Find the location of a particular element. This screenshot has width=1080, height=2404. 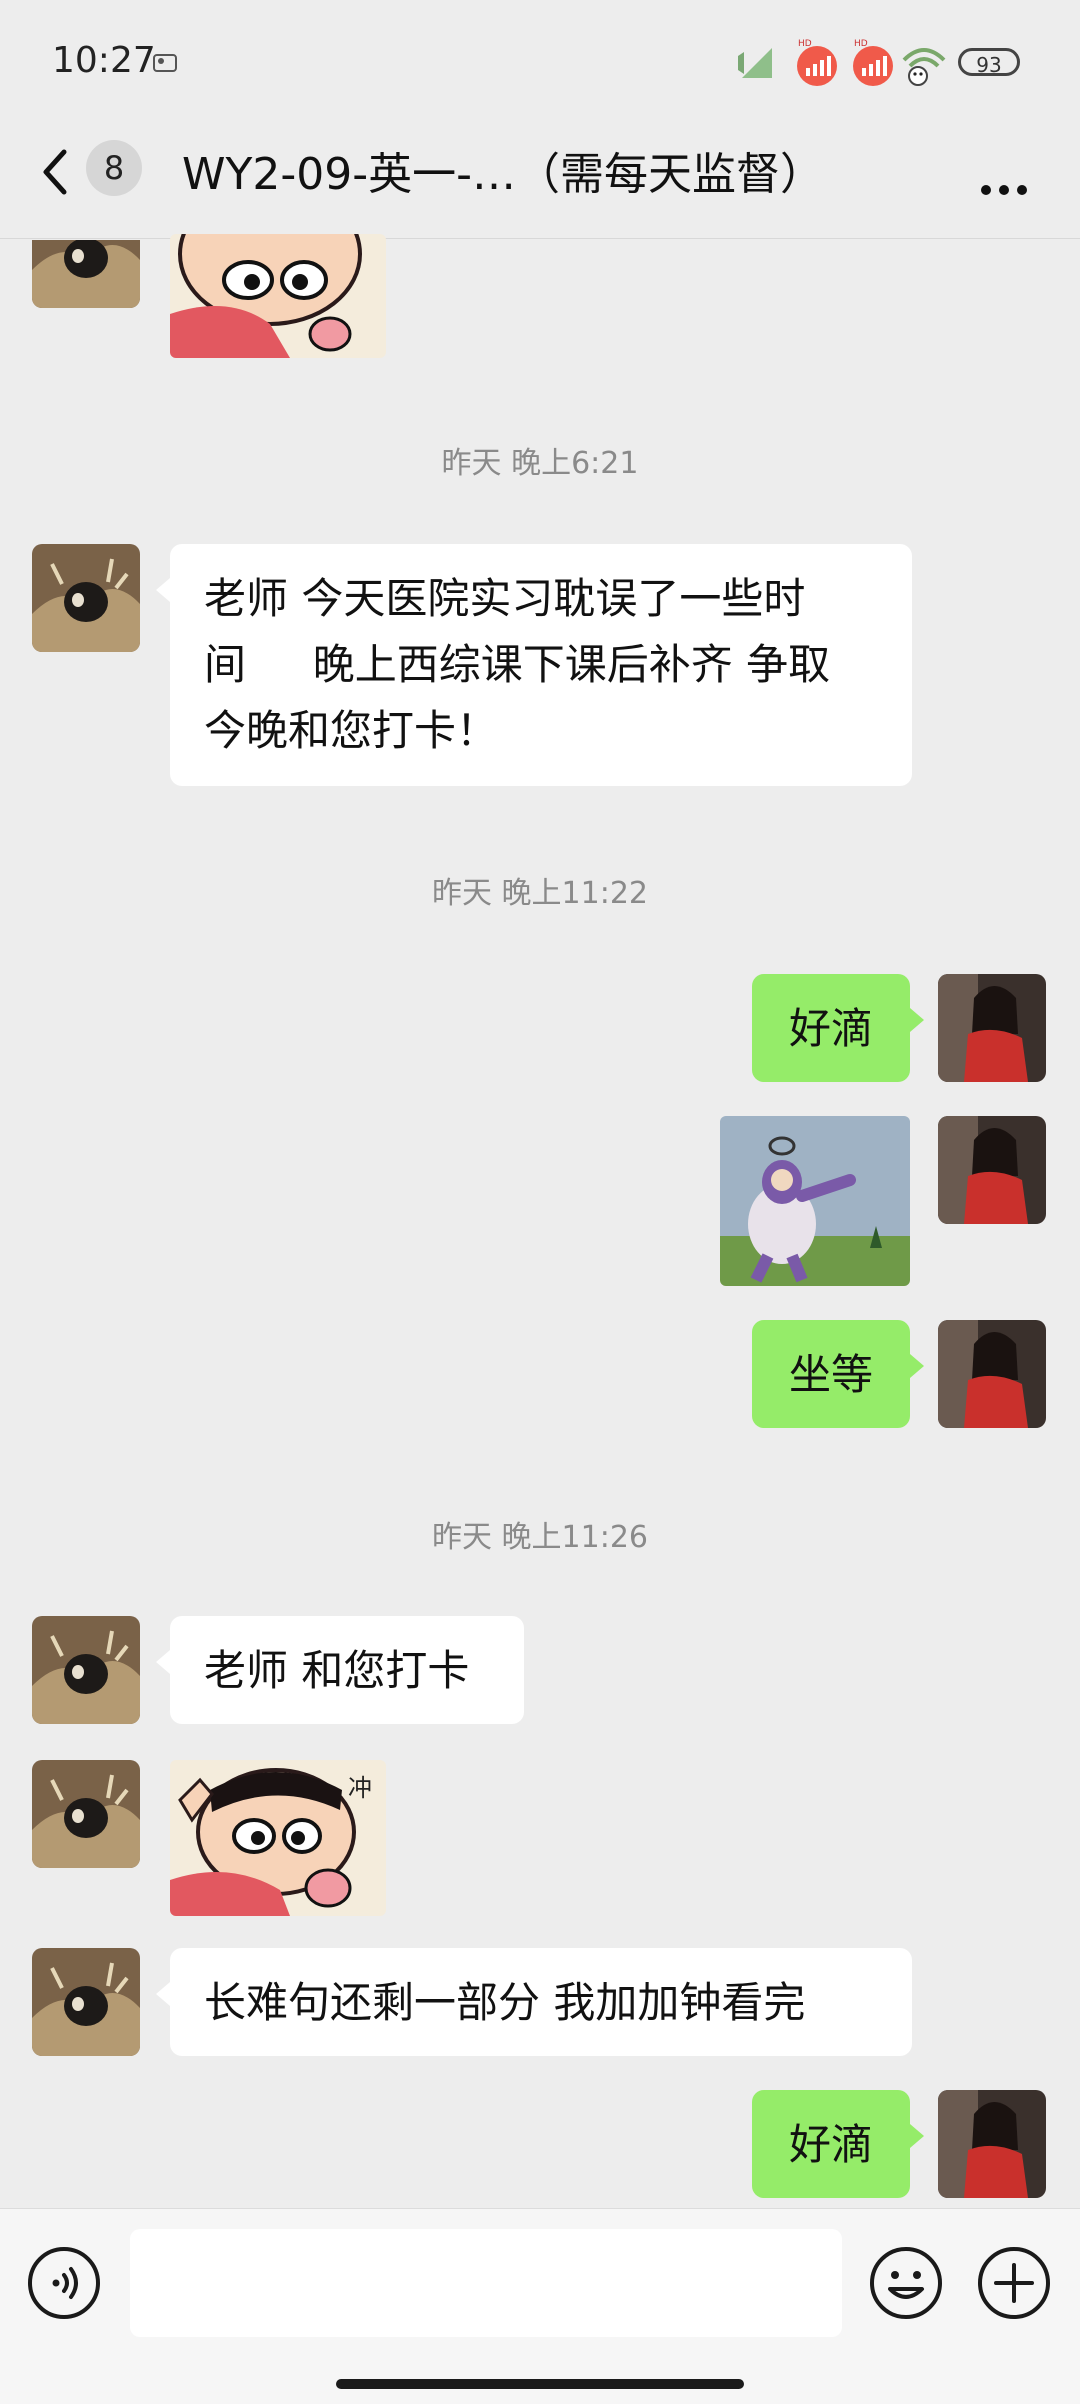

wifi-icon is located at coordinates (924, 67).